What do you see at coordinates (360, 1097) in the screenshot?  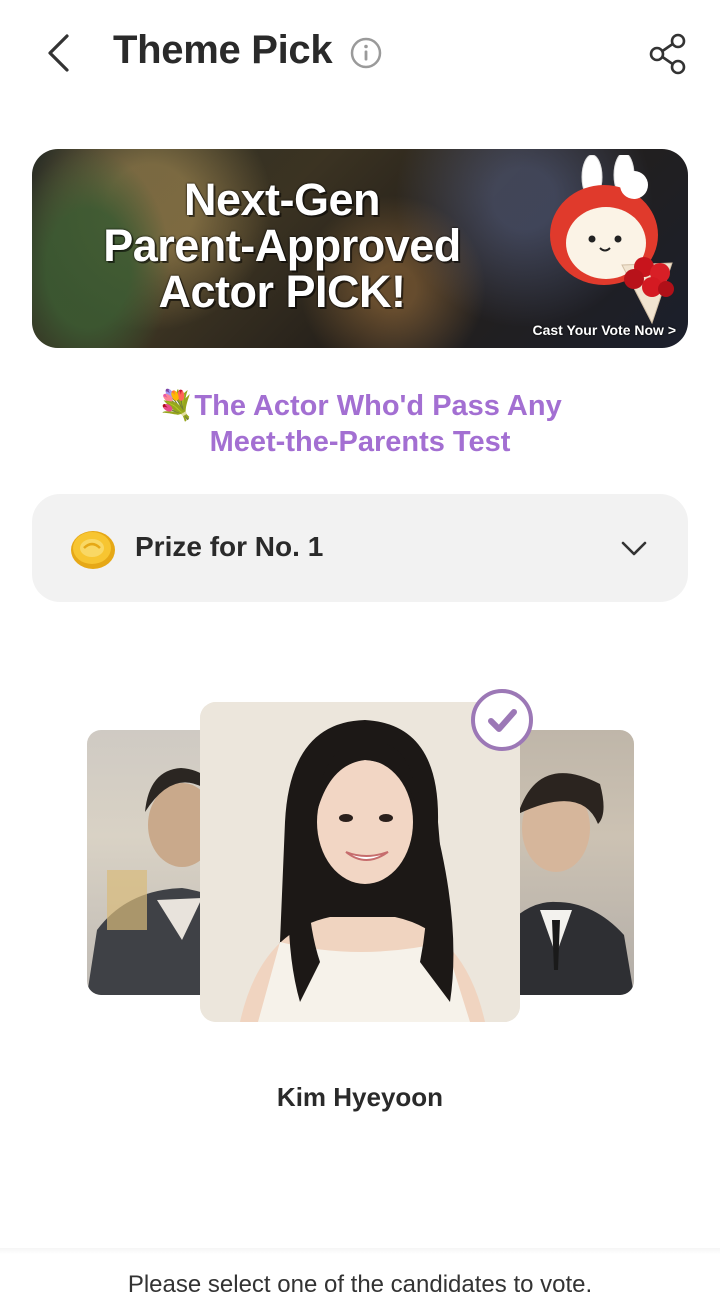 I see `candidate-name: Kim Hyeyoon` at bounding box center [360, 1097].